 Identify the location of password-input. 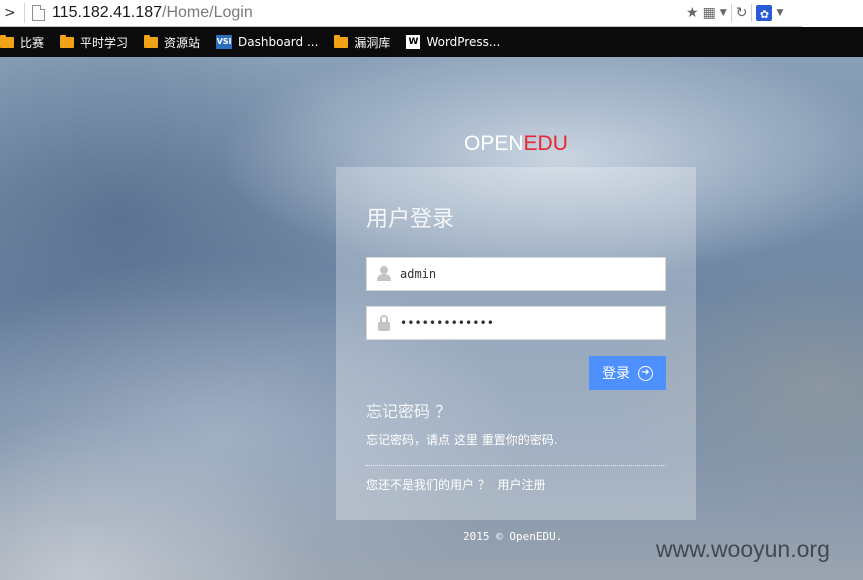
(530, 323).